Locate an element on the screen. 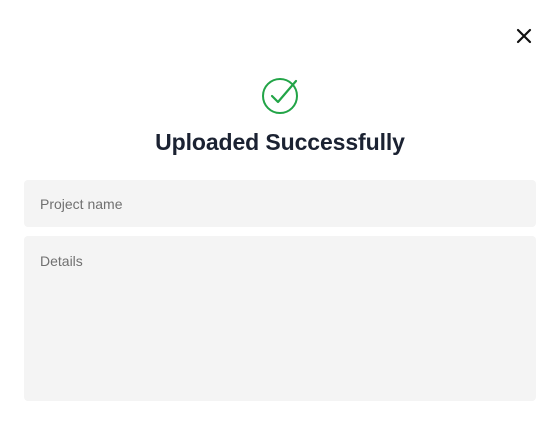  close-button is located at coordinates (524, 36).